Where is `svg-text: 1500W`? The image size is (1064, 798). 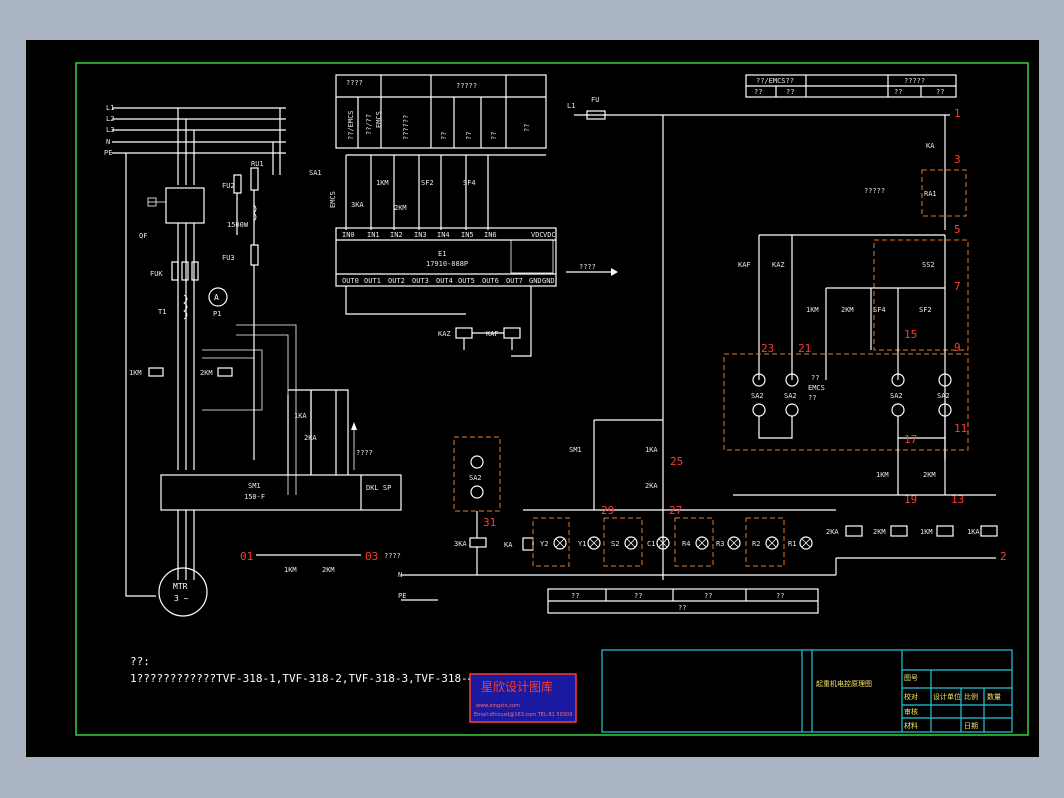 svg-text: 1500W is located at coordinates (238, 225).